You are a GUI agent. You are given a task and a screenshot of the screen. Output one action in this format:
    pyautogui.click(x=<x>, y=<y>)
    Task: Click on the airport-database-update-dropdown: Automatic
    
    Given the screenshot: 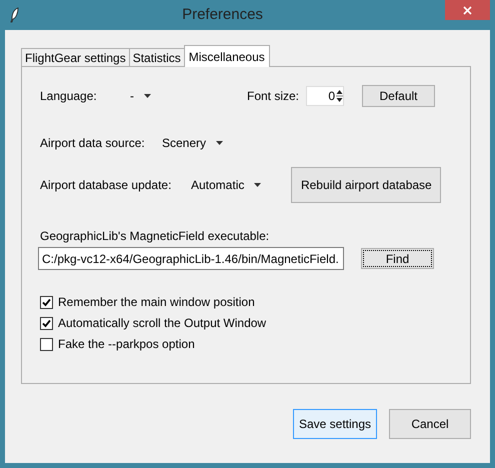 What is the action you would take?
    pyautogui.click(x=226, y=185)
    